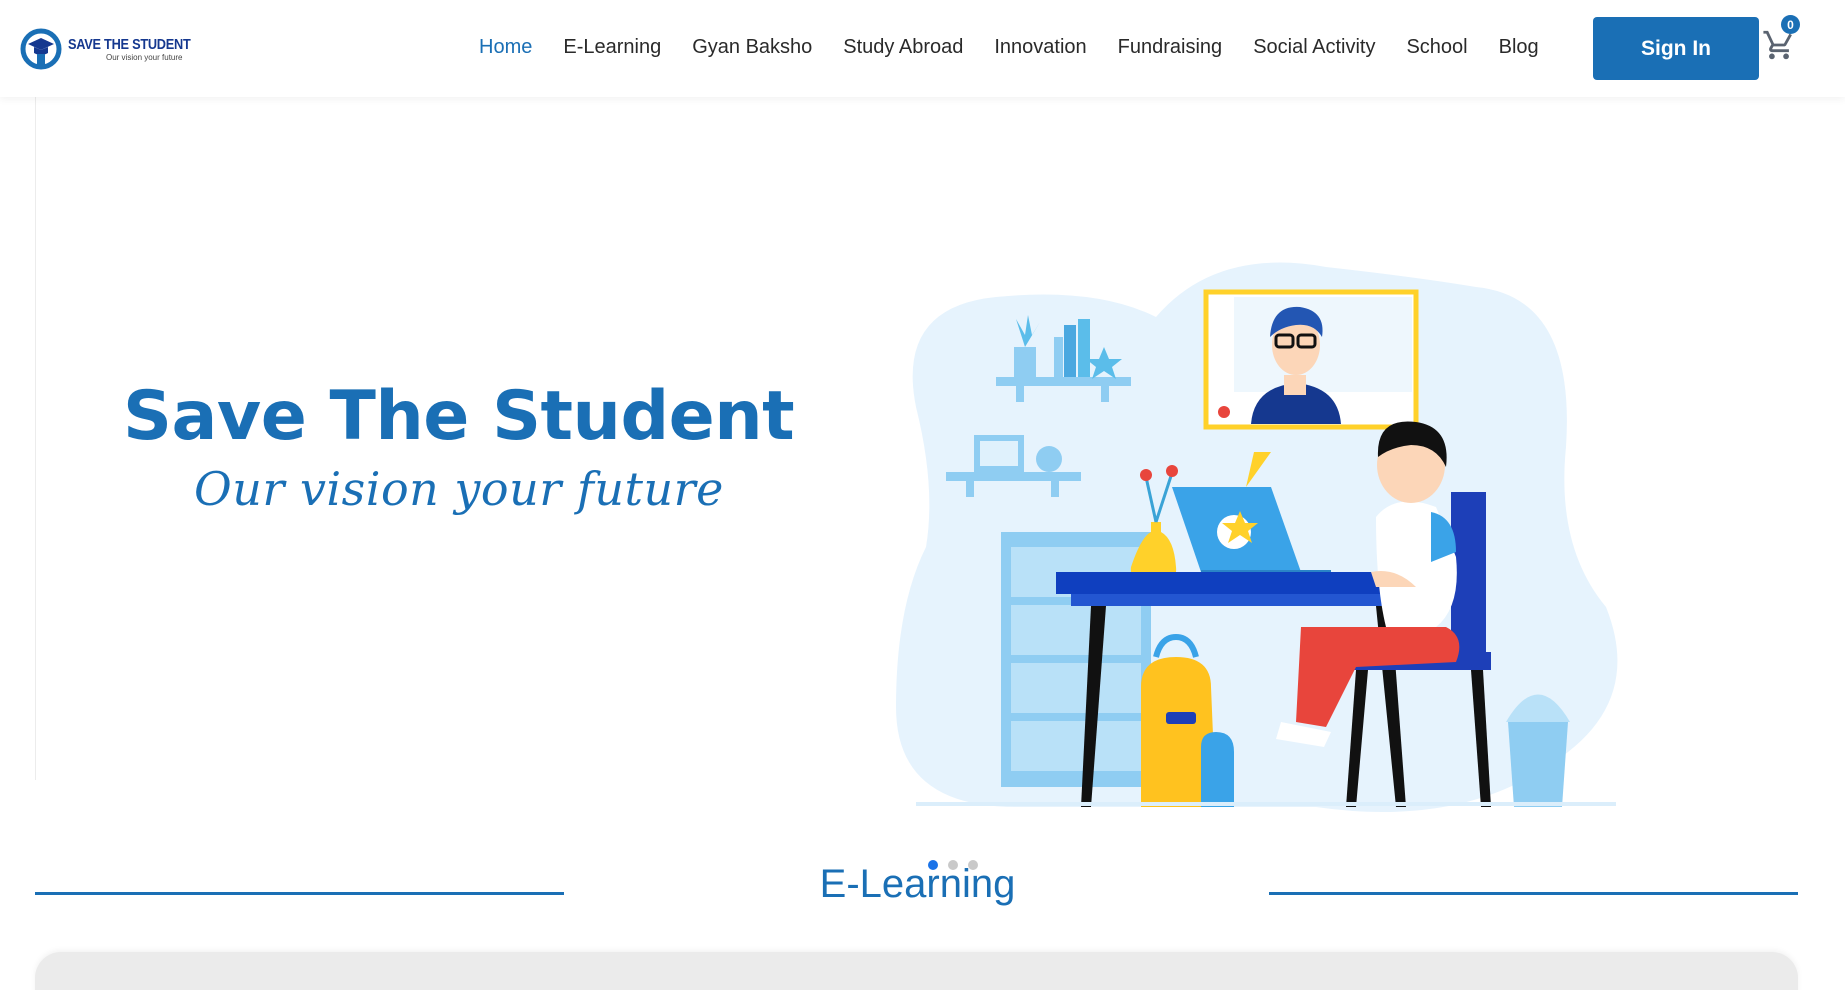 This screenshot has width=1845, height=990. I want to click on nav-item-social-activity: Social Activity, so click(1314, 47).